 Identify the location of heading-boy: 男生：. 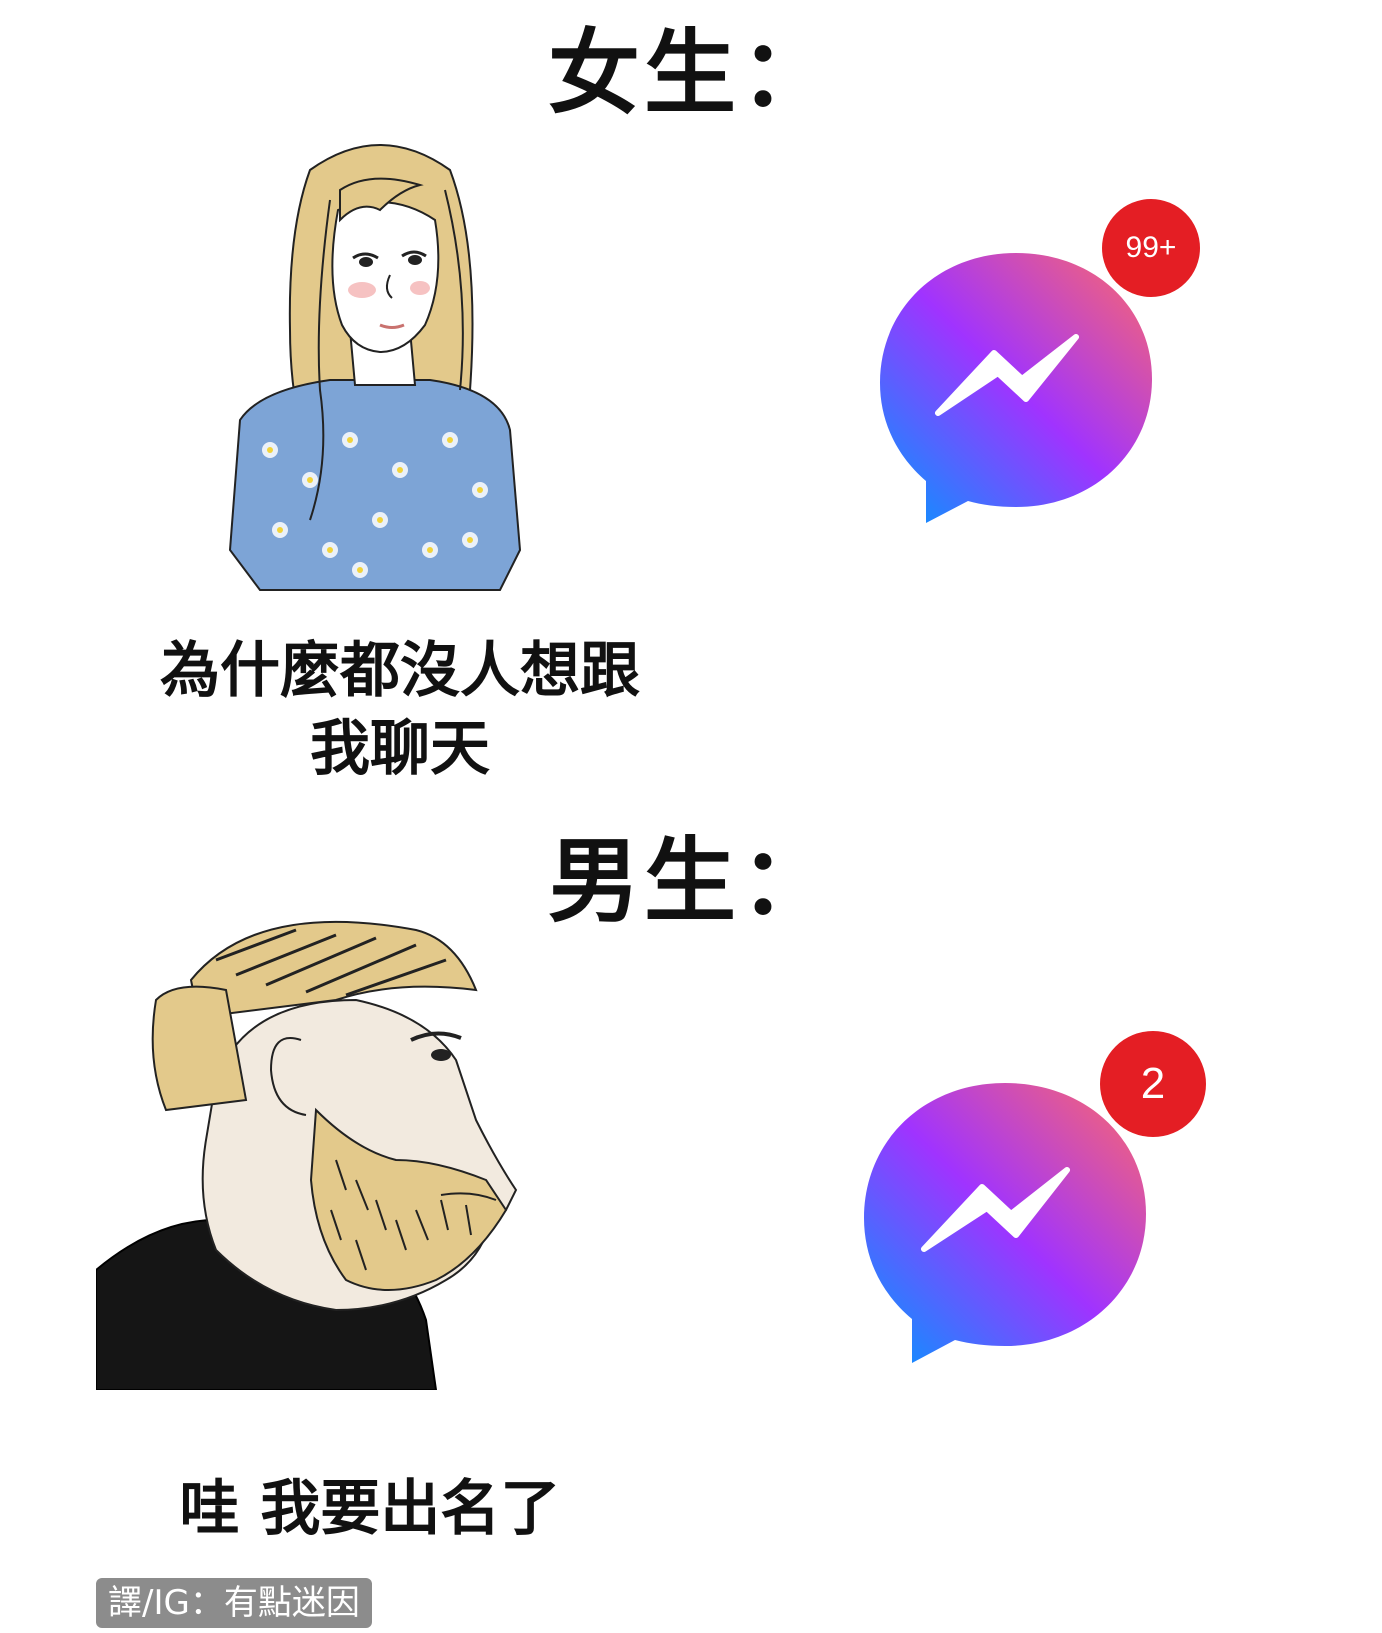
(692, 881).